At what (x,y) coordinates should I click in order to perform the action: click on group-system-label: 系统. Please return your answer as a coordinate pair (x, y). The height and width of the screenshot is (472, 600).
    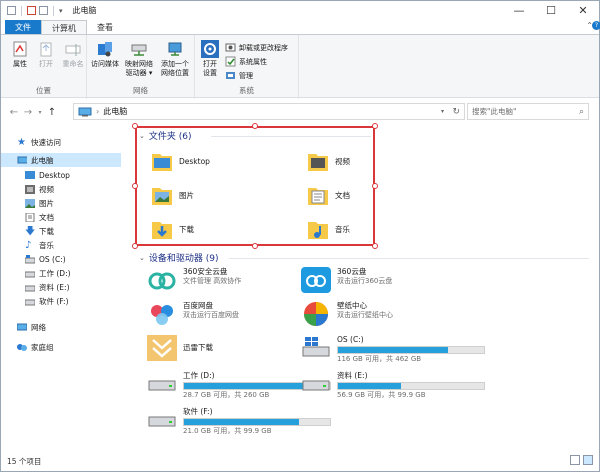
    Looking at the image, I should click on (246, 90).